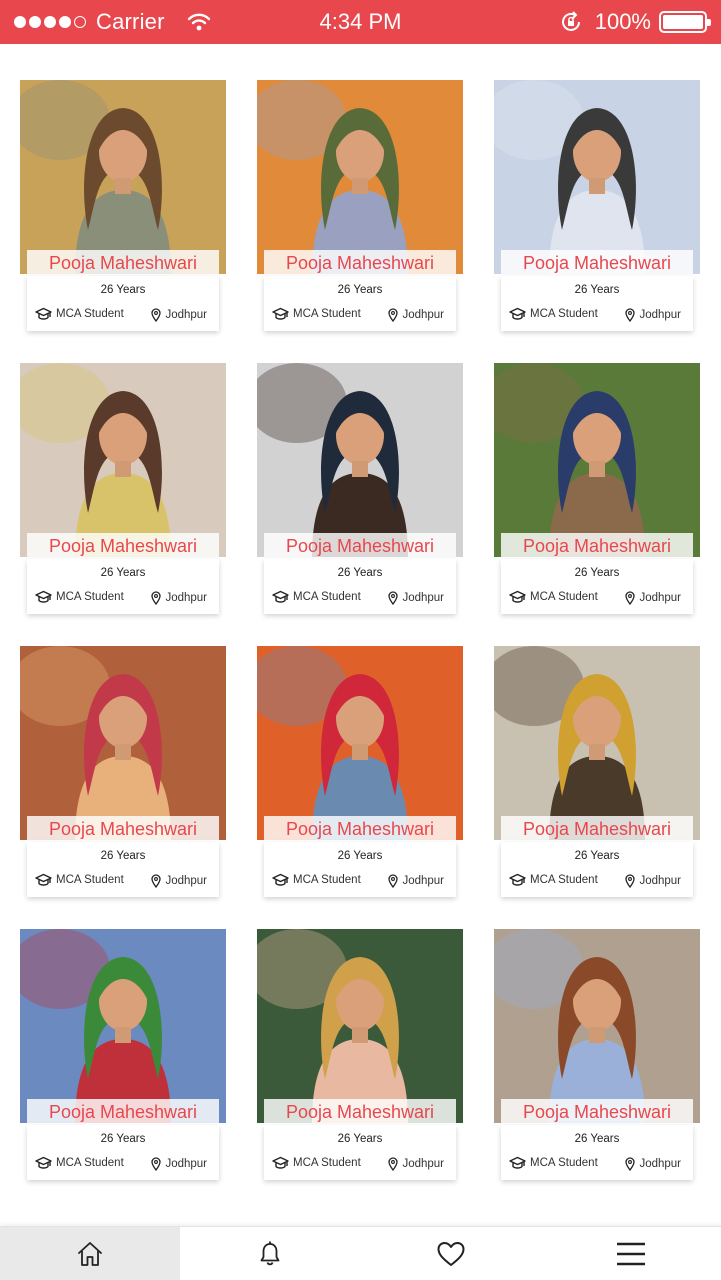 The width and height of the screenshot is (721, 1280). What do you see at coordinates (360, 22) in the screenshot?
I see `status-bar: Carrier 4:34 PM 100%` at bounding box center [360, 22].